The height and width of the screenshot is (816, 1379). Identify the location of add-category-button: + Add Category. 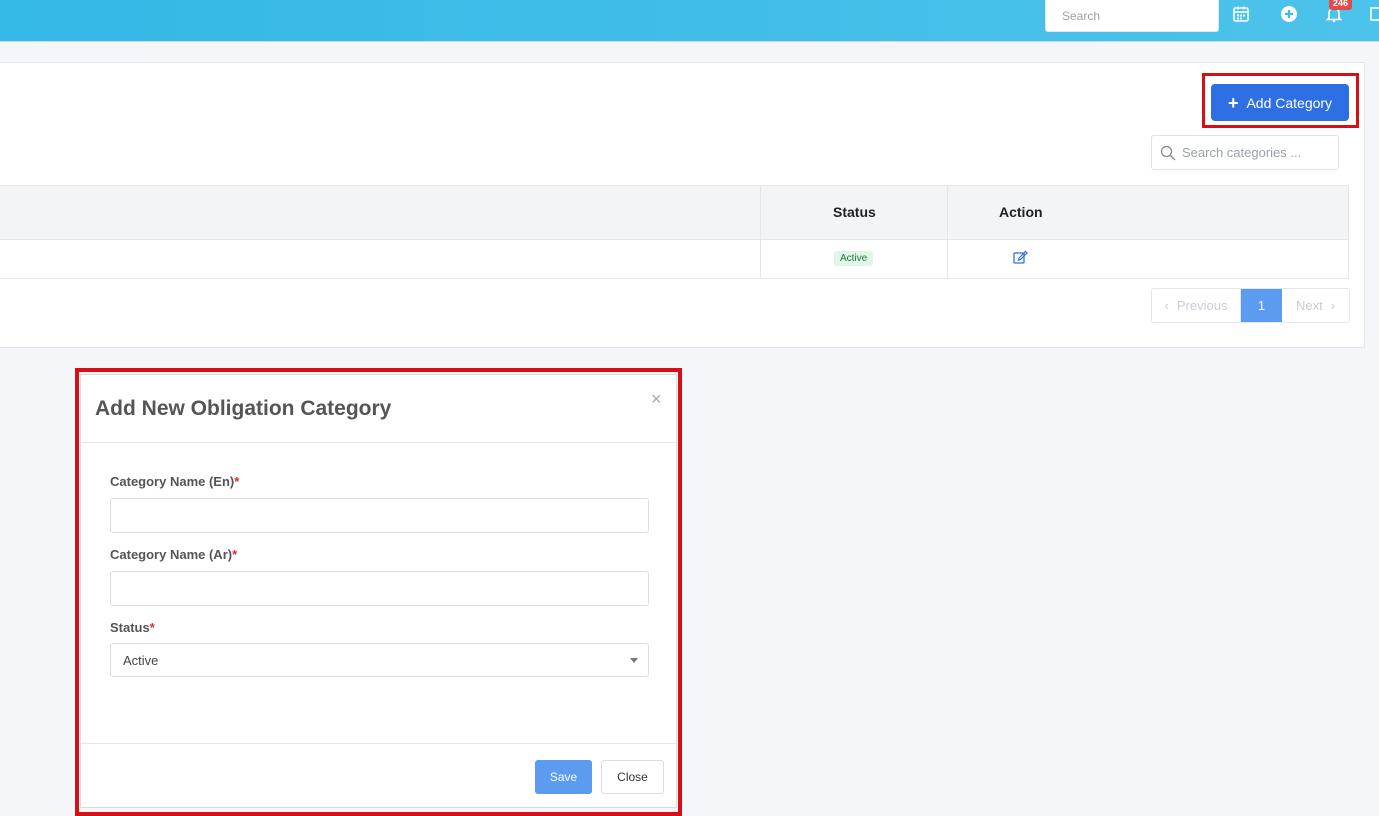
(1280, 102).